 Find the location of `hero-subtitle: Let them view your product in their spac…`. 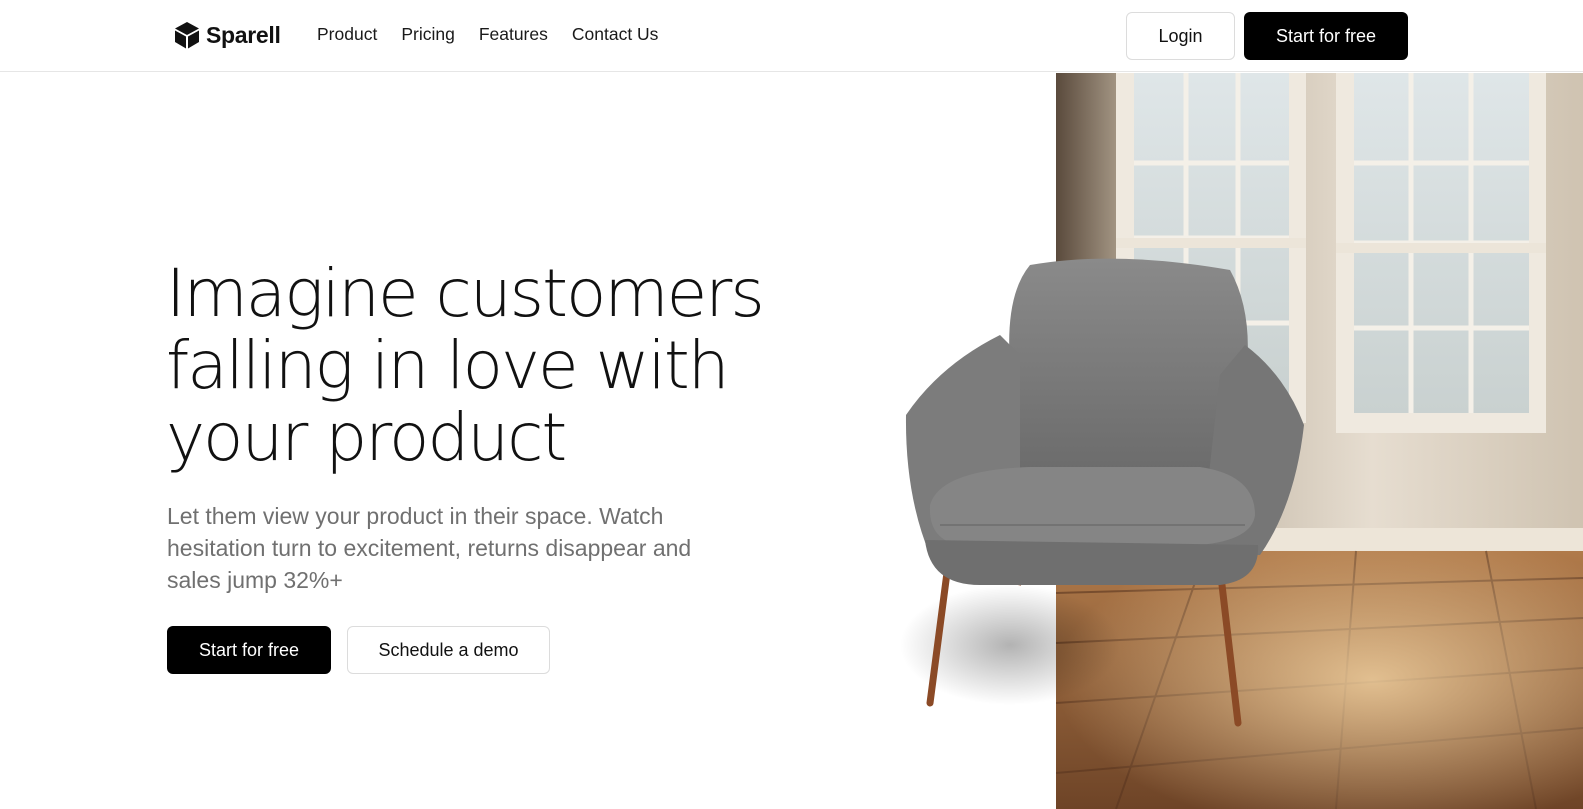

hero-subtitle: Let them view your product in their spac… is located at coordinates (429, 548).